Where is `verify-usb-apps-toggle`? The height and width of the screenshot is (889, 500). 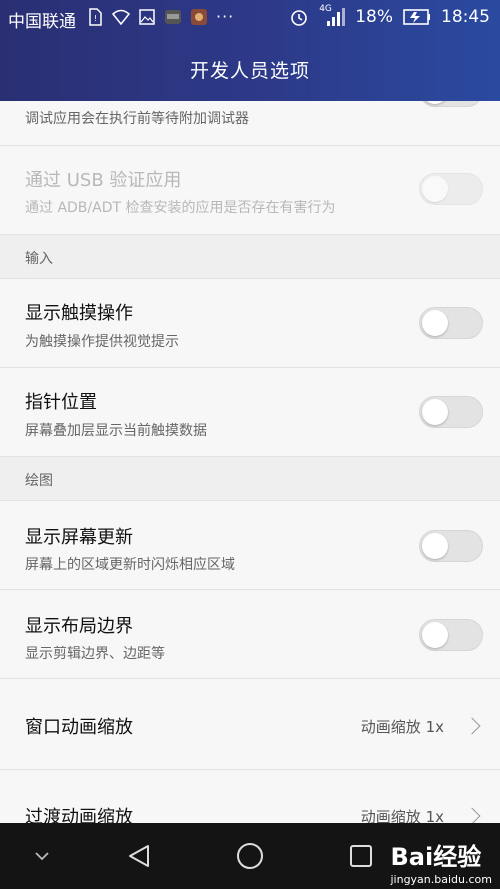 verify-usb-apps-toggle is located at coordinates (451, 189).